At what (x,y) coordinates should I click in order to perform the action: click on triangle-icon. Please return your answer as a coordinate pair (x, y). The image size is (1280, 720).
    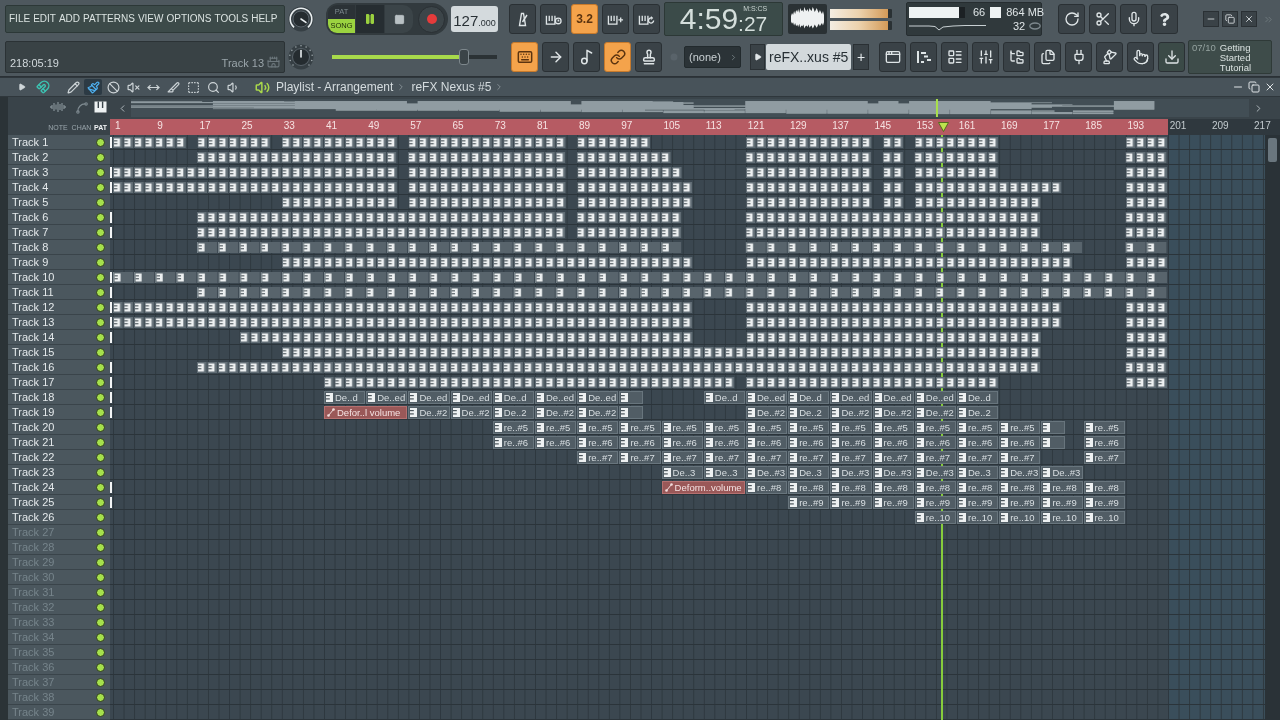
    Looking at the image, I should click on (22, 87).